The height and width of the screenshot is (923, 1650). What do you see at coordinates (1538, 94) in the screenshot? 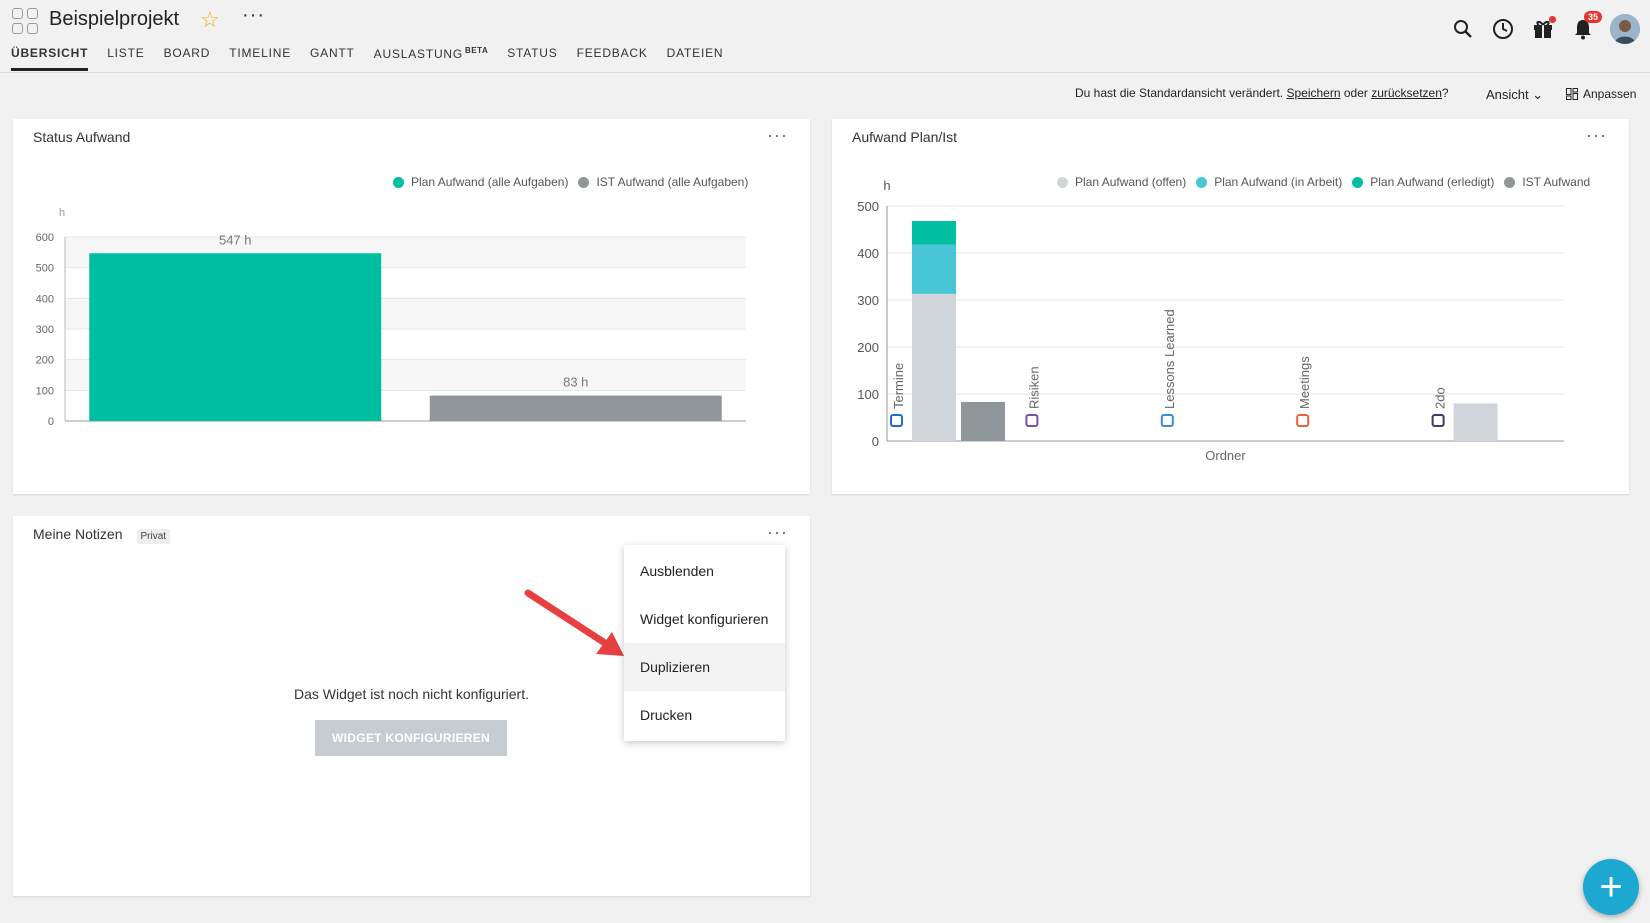
I see `chevron-down-icon: ⌄` at bounding box center [1538, 94].